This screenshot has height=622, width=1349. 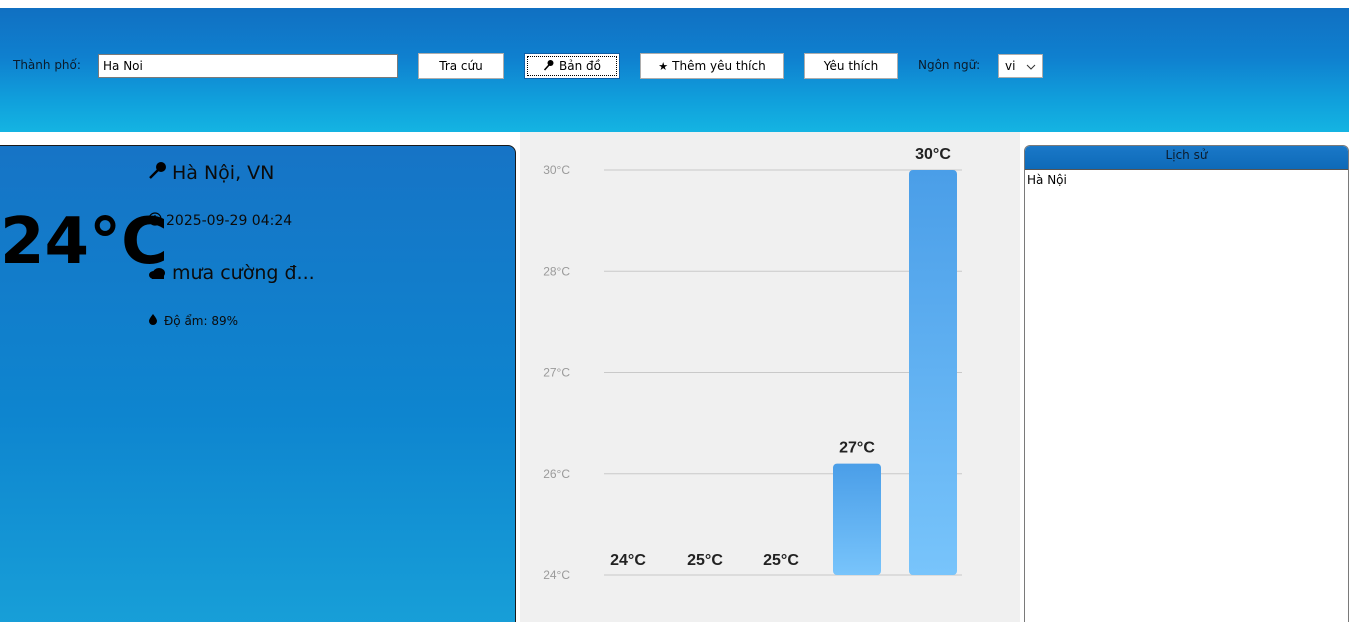 I want to click on location: Hà Nội, VN, so click(x=211, y=172).